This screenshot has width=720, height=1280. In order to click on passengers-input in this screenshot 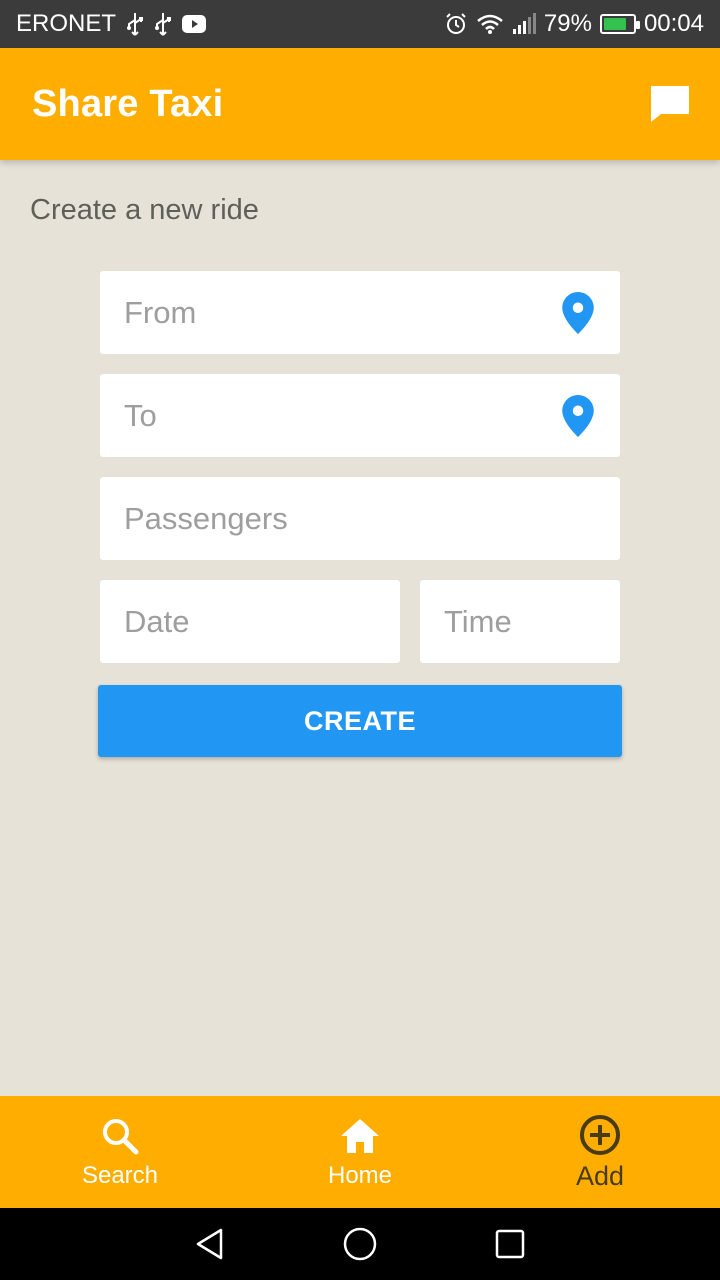, I will do `click(360, 518)`.